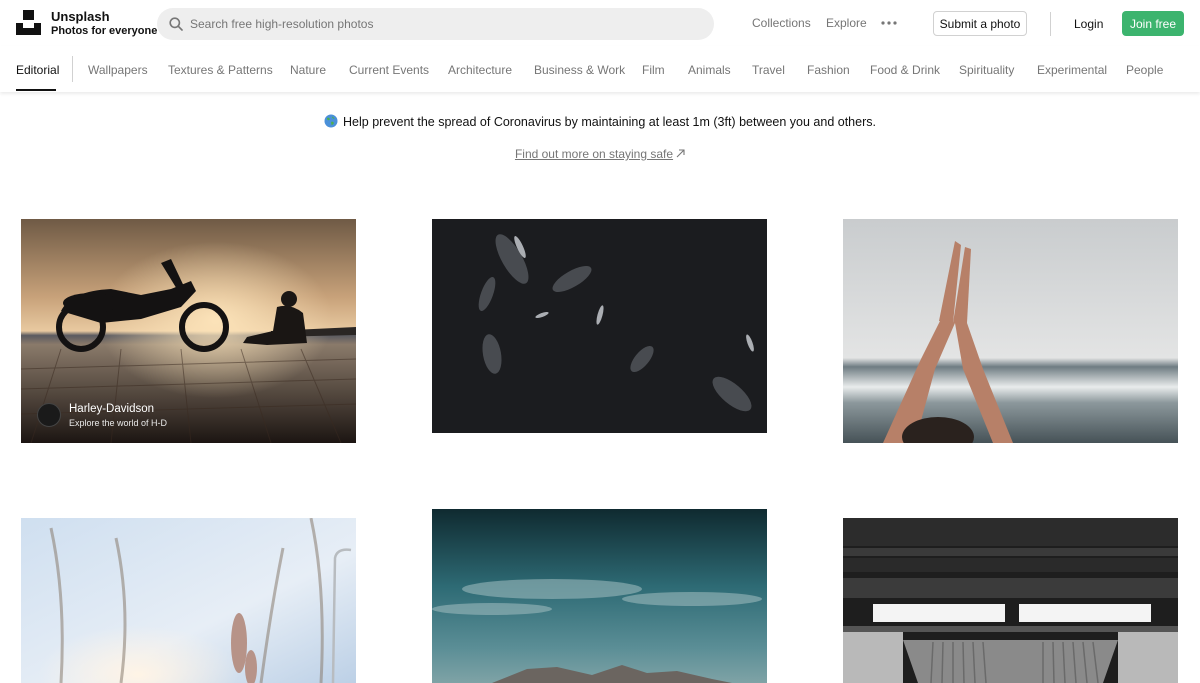 The height and width of the screenshot is (683, 1200). Describe the element at coordinates (986, 70) in the screenshot. I see `tab-spirituality: Spirituality` at that location.